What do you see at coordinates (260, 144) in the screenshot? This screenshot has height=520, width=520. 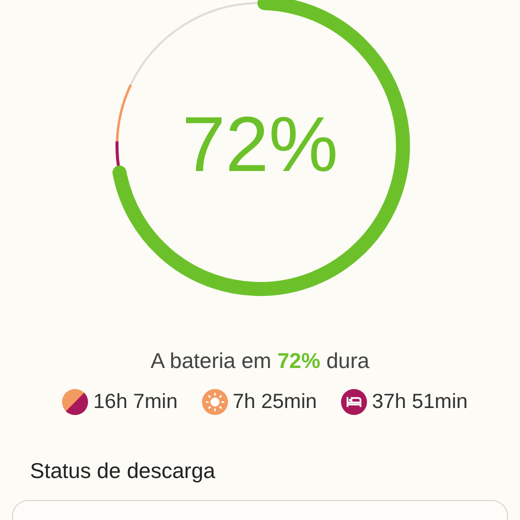 I see `battery-percentage: 72%` at bounding box center [260, 144].